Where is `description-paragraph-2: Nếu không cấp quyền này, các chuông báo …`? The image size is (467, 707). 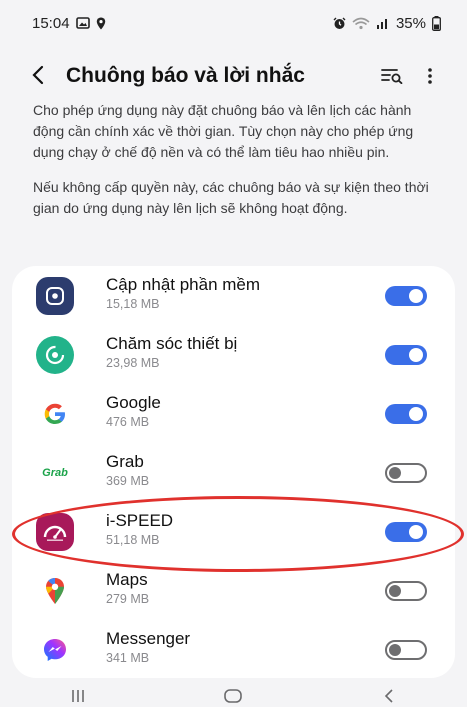 description-paragraph-2: Nếu không cấp quyền này, các chuông báo … is located at coordinates (231, 197).